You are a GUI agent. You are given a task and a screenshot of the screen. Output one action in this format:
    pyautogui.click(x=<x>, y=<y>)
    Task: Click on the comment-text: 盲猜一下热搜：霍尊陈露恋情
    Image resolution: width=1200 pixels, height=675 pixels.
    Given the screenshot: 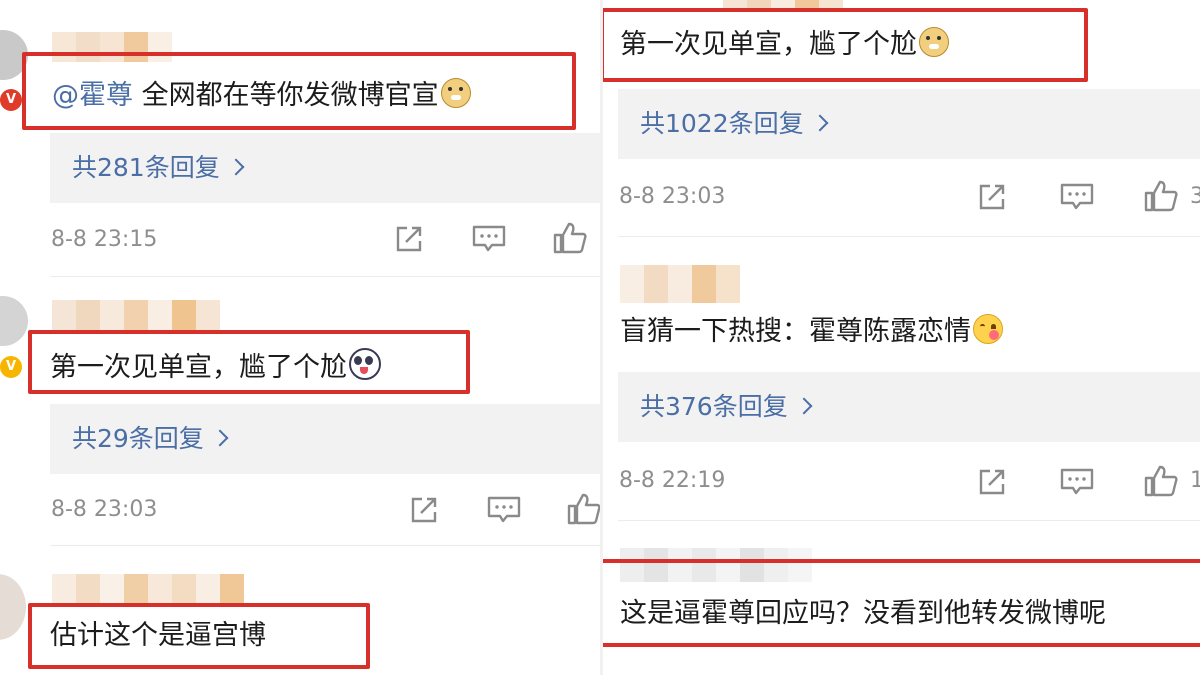 What is the action you would take?
    pyautogui.click(x=811, y=332)
    